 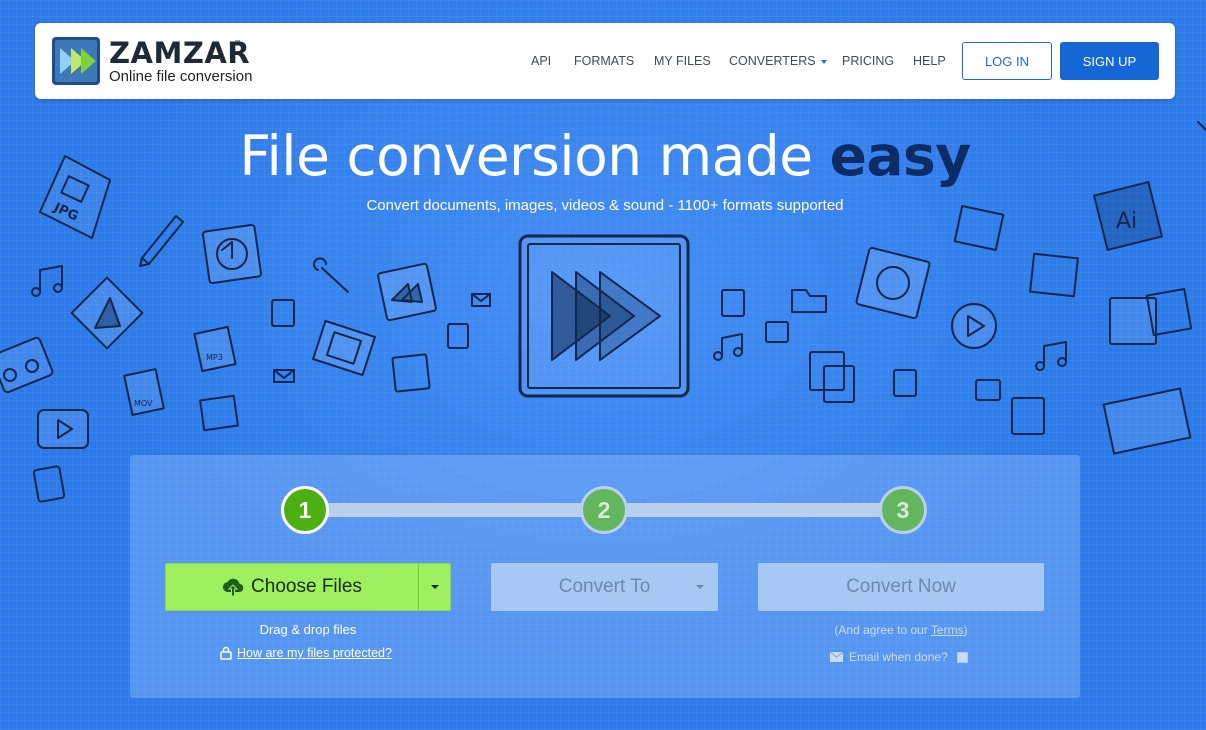 What do you see at coordinates (947, 630) in the screenshot?
I see `terms-link: Terms` at bounding box center [947, 630].